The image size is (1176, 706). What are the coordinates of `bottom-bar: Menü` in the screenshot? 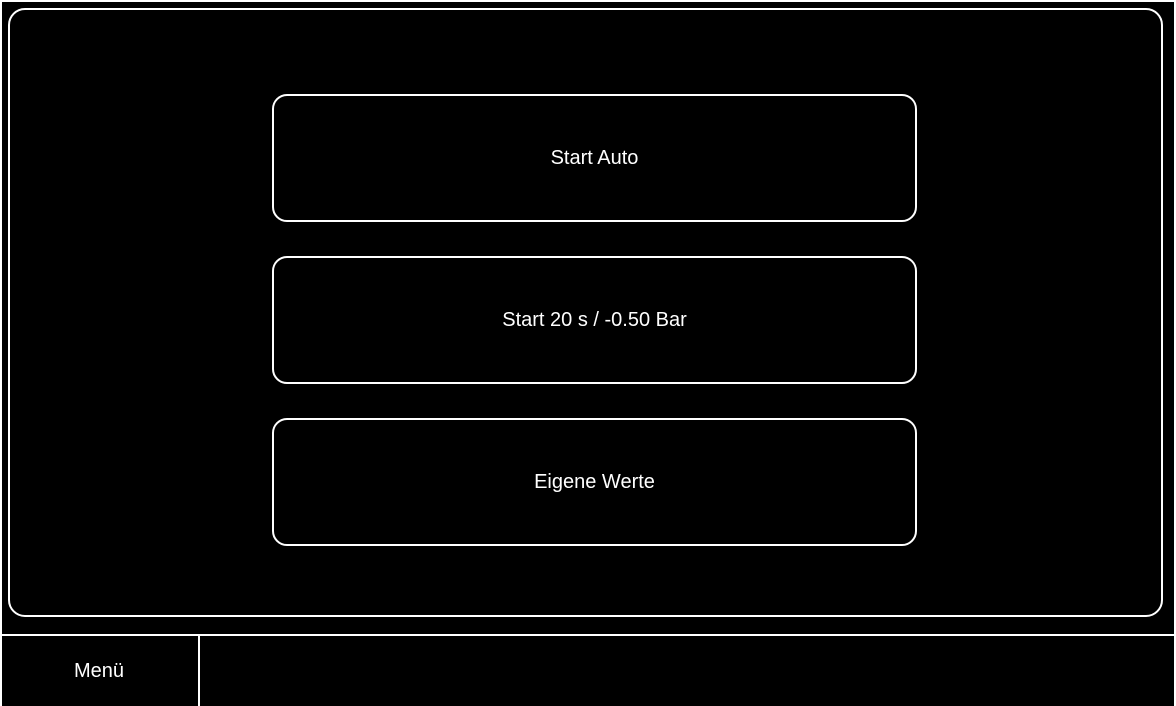 It's located at (588, 670).